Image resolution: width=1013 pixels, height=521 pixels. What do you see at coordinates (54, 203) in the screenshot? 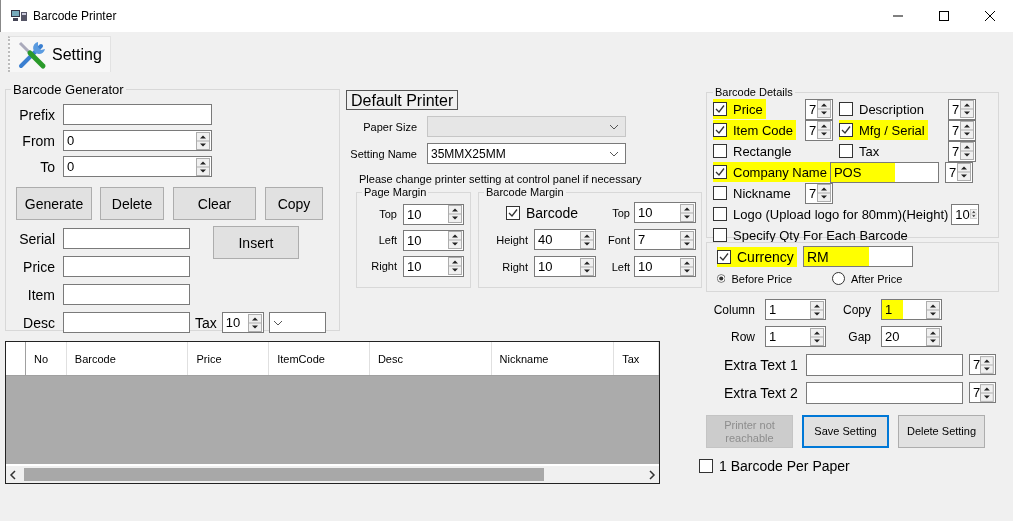
I see `action-button: Generate` at bounding box center [54, 203].